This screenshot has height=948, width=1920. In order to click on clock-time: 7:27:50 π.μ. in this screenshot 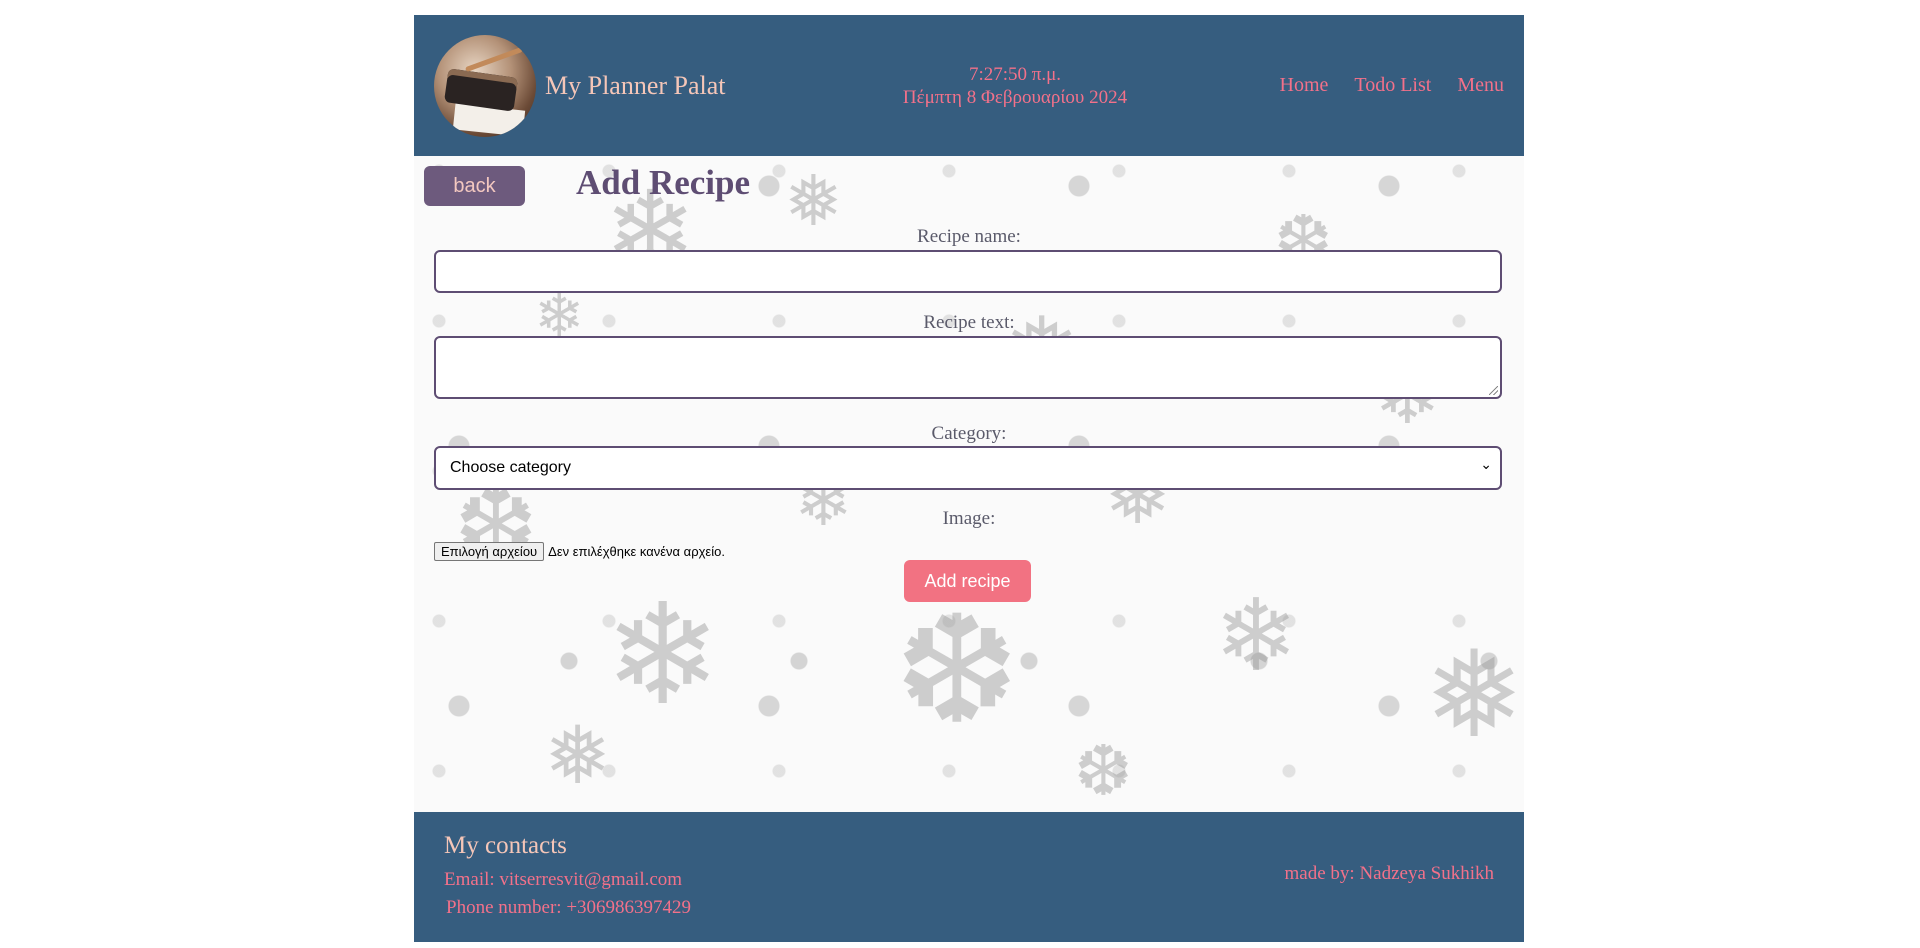, I will do `click(1015, 74)`.